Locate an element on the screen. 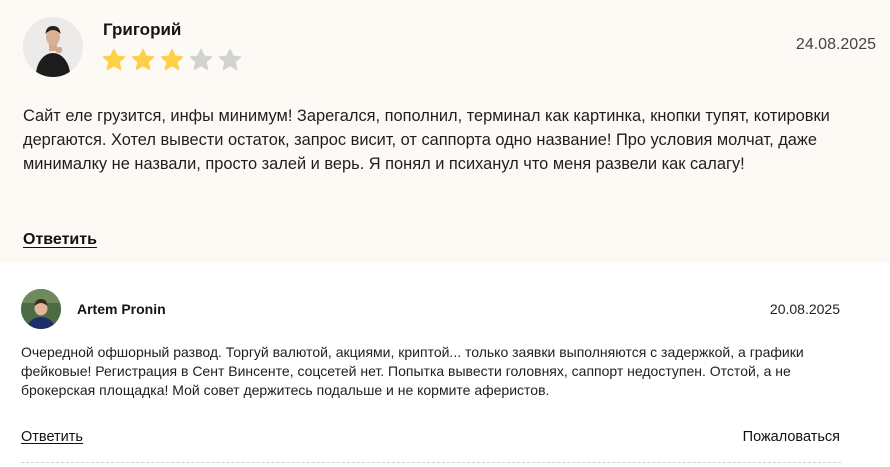 The image size is (890, 467). rating-stars is located at coordinates (172, 60).